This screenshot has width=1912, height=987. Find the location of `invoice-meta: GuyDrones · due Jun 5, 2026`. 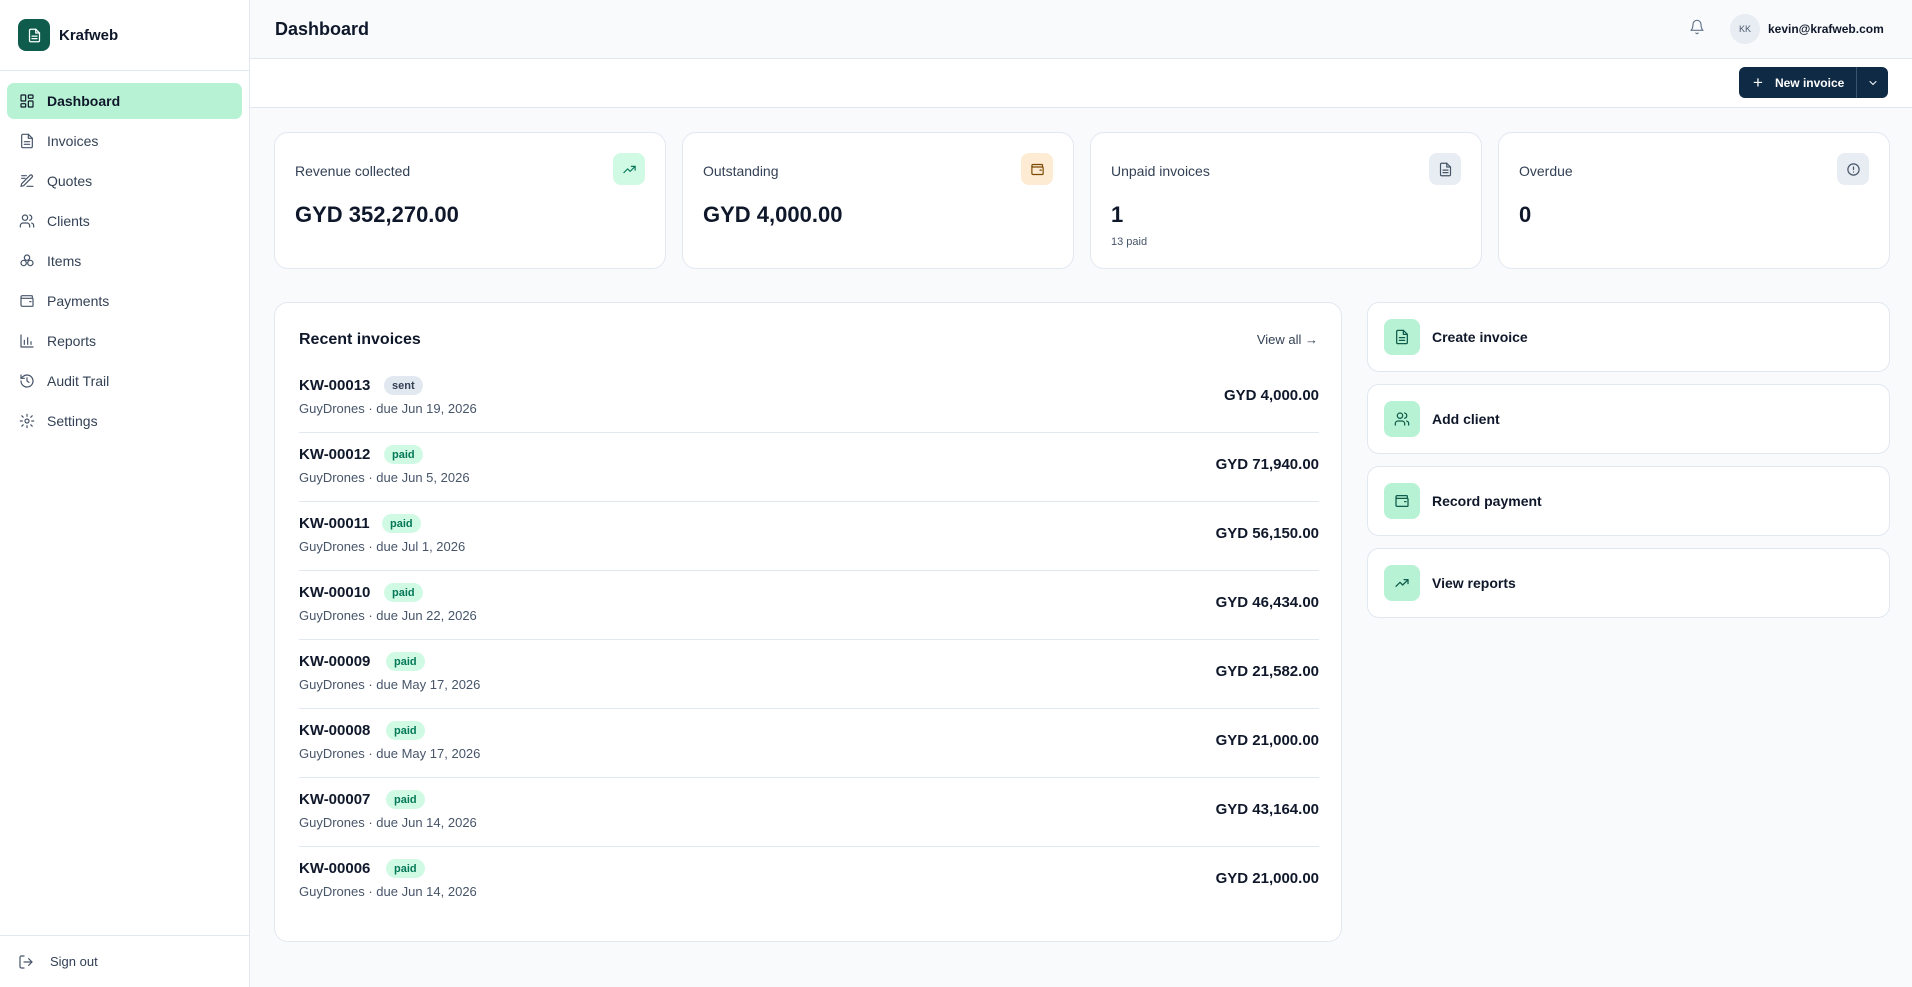

invoice-meta: GuyDrones · due Jun 5, 2026 is located at coordinates (384, 477).